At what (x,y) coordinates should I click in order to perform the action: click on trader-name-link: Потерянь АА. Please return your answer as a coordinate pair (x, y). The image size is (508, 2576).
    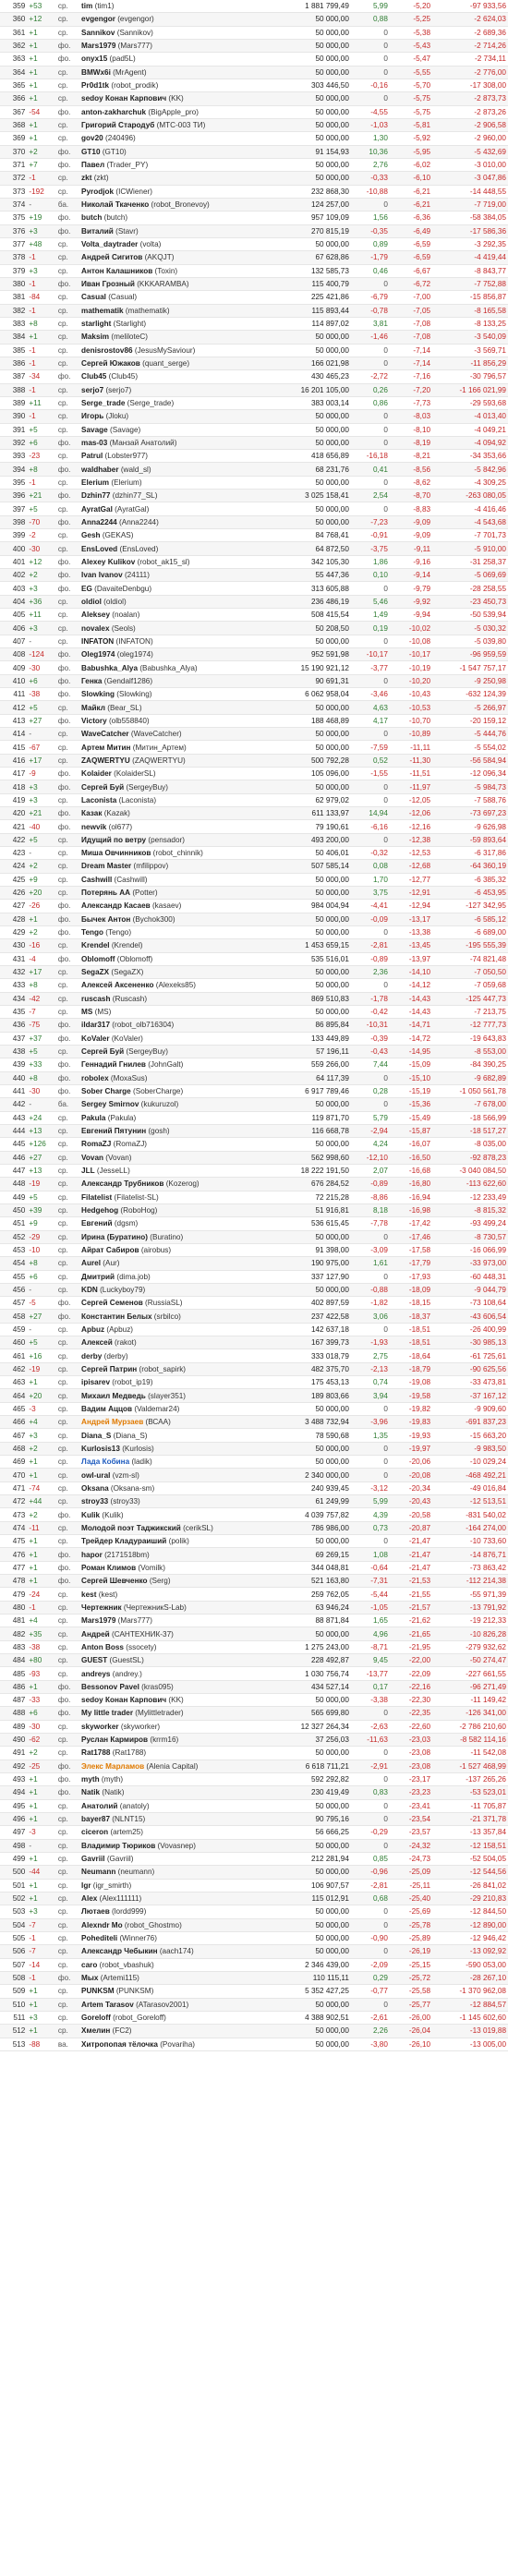
    Looking at the image, I should click on (105, 893).